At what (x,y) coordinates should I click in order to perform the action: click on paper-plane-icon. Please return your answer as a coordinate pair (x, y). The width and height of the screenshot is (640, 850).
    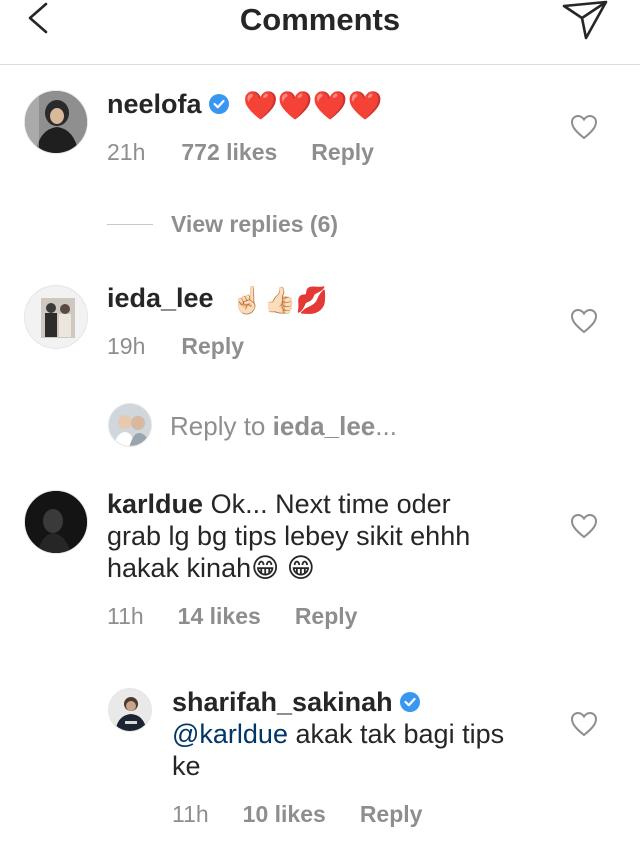
    Looking at the image, I should click on (585, 20).